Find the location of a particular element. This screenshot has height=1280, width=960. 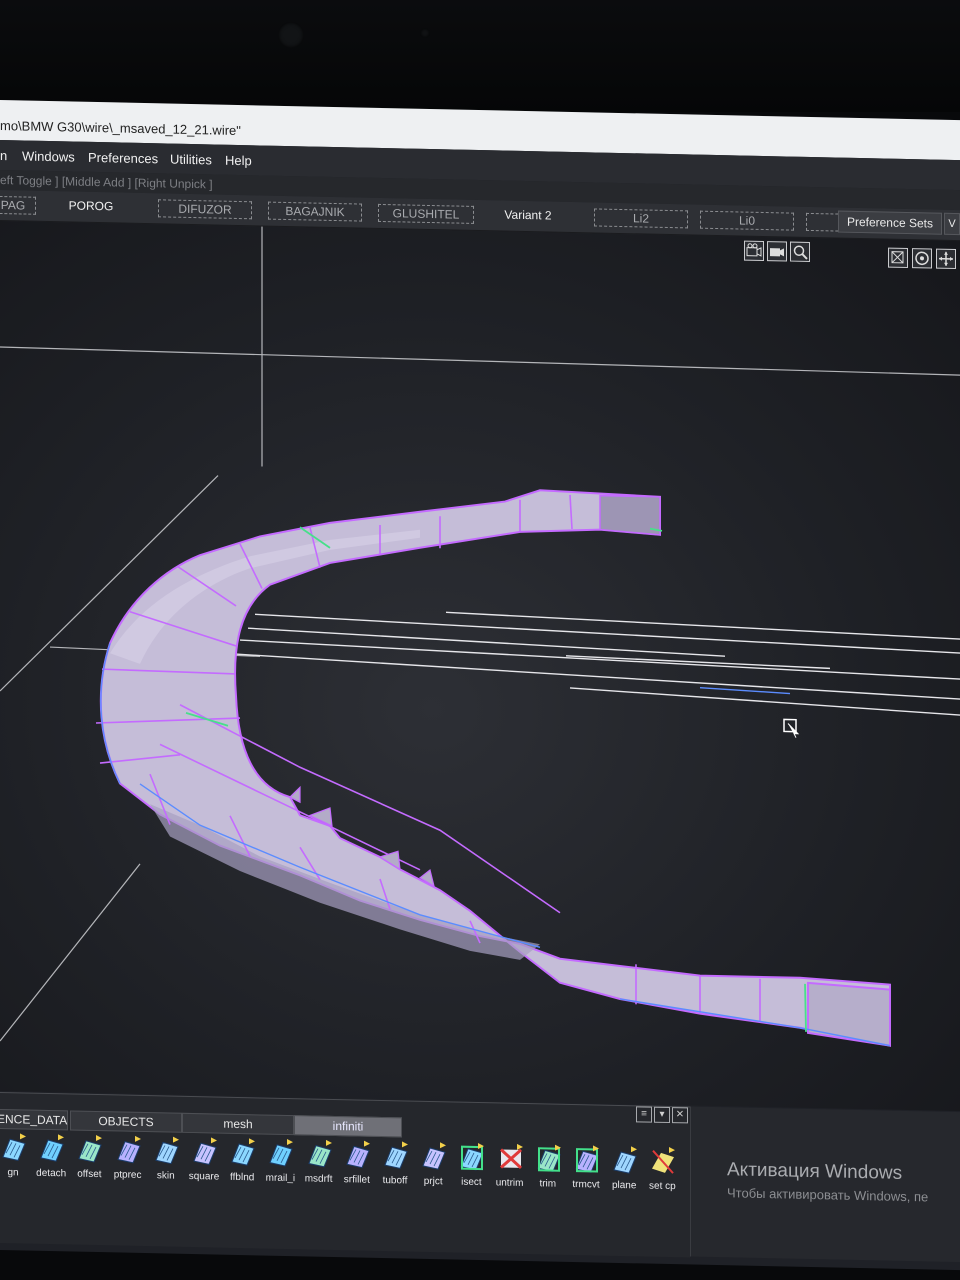

ptprec-icon is located at coordinates (129, 1150).